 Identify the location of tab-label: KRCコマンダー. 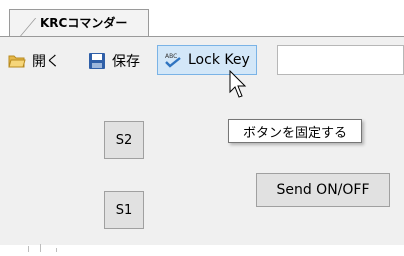
(84, 23).